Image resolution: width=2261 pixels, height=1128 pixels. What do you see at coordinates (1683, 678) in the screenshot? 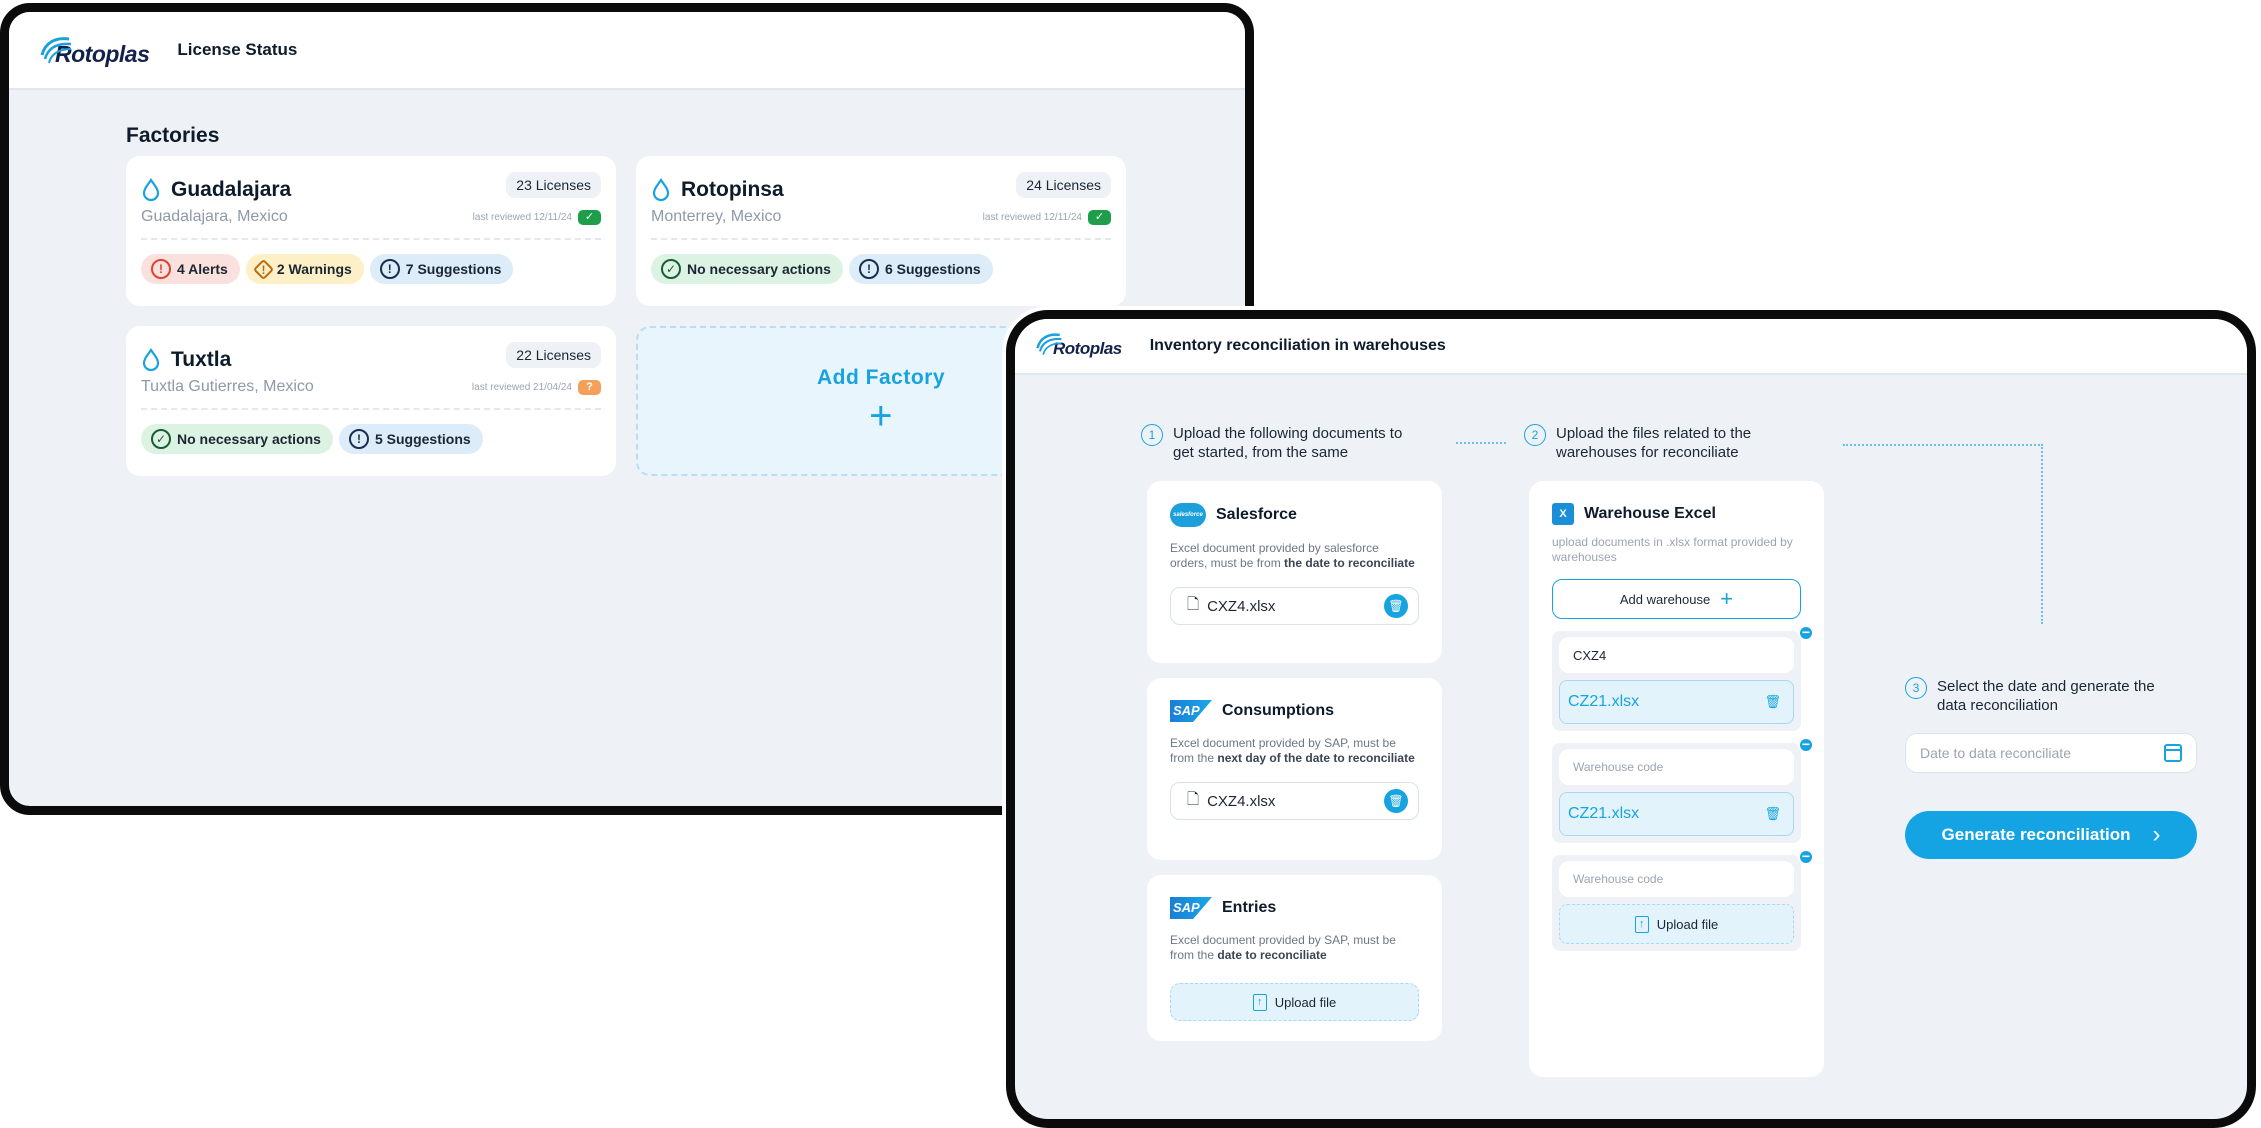
I see `warehouse-entry: − CXZ4 CZ21.xlsx 🗑` at bounding box center [1683, 678].